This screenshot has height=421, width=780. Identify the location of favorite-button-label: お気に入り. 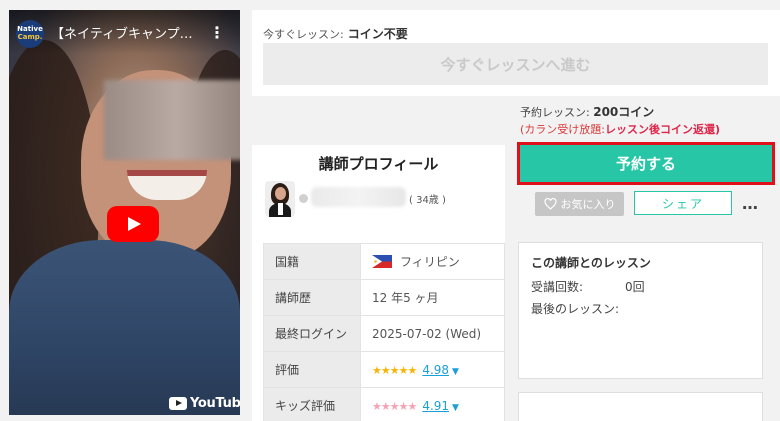
(588, 204).